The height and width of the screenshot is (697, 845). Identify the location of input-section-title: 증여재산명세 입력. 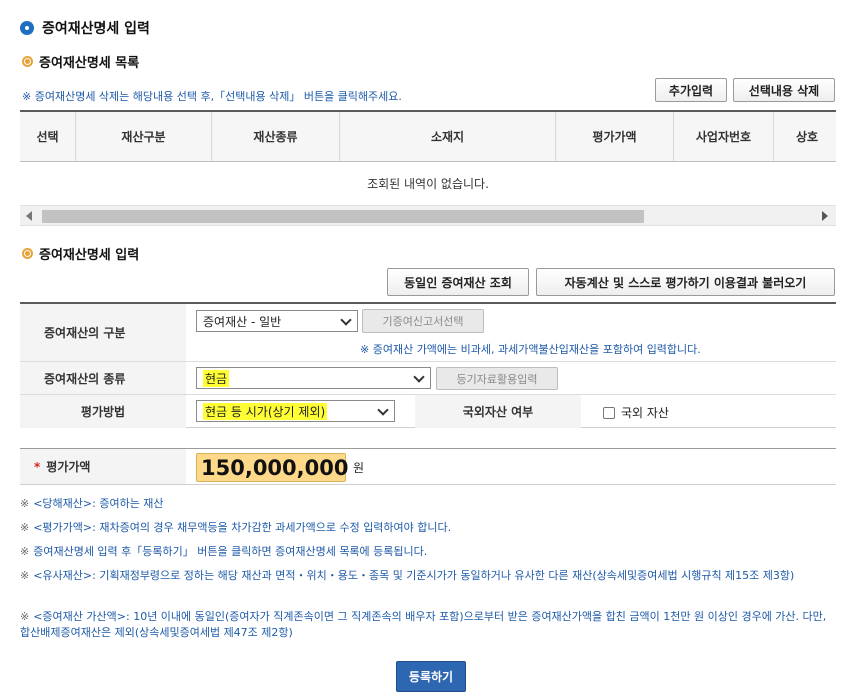
(80, 253).